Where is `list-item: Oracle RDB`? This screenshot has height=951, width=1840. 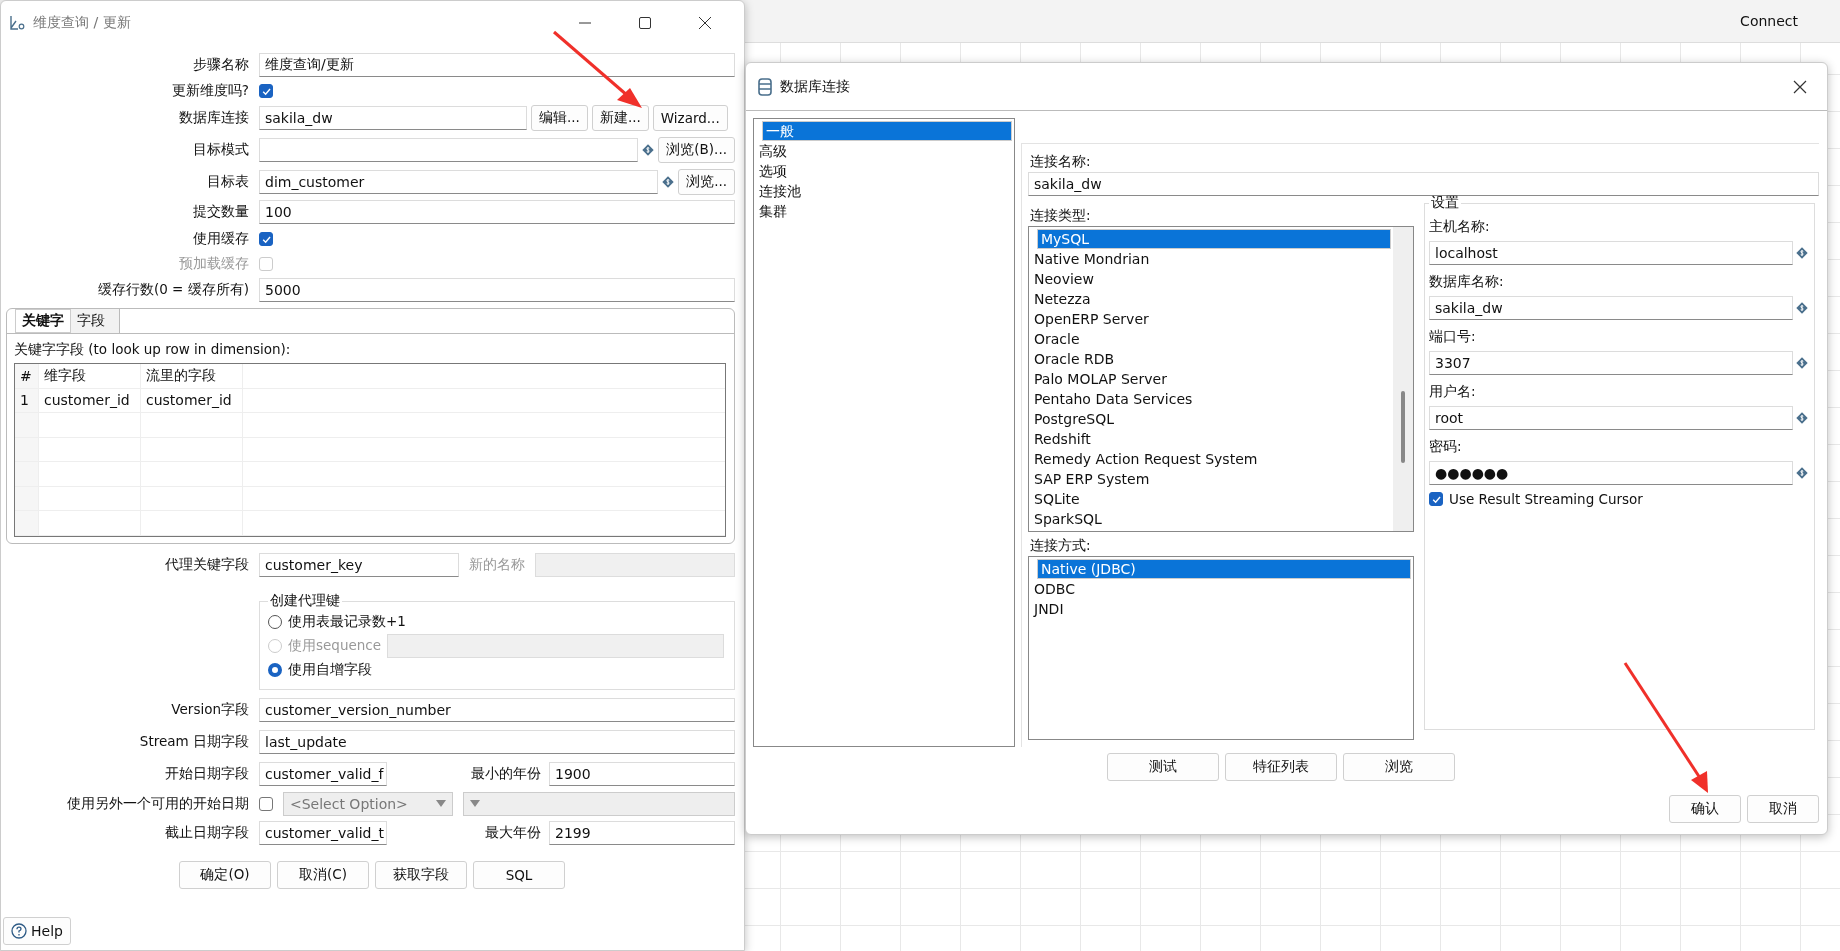
list-item: Oracle RDB is located at coordinates (1211, 359).